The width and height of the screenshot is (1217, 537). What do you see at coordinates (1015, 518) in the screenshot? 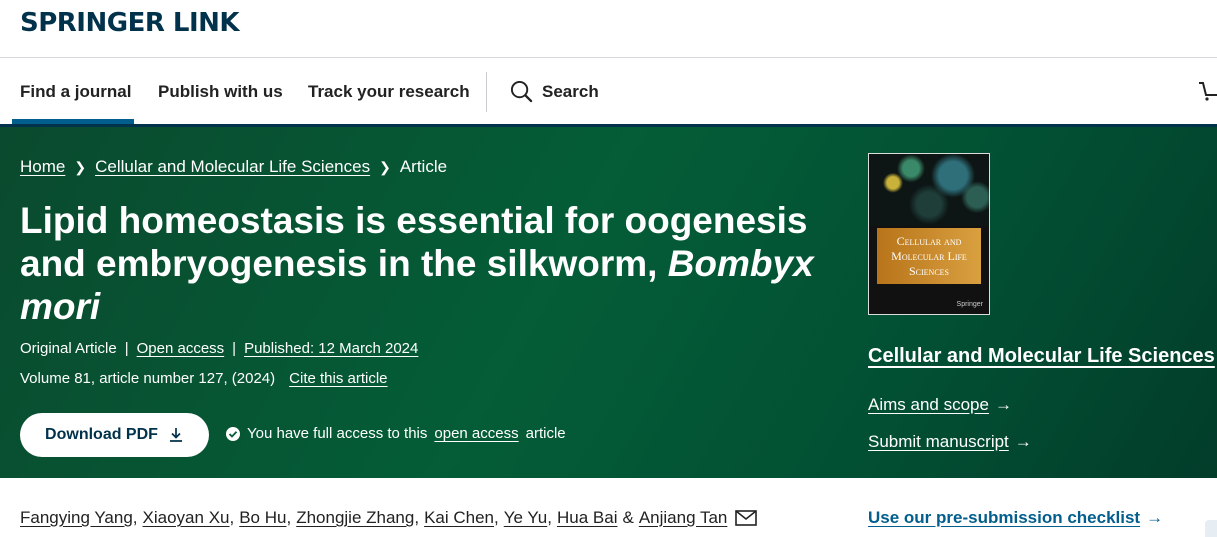
I see `pre-submission-checklist-link: Use our pre-submission checklist →` at bounding box center [1015, 518].